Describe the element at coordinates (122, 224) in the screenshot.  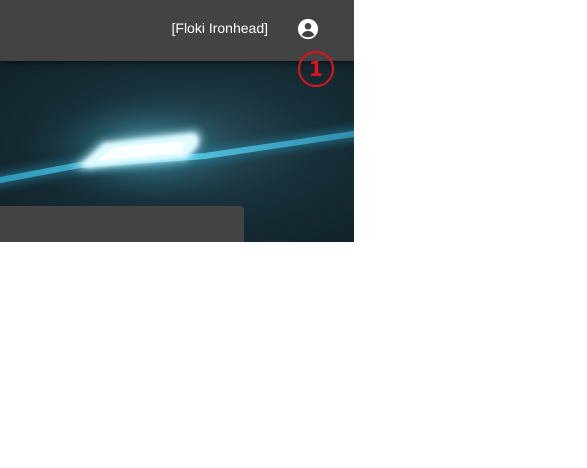
I see `content-card` at that location.